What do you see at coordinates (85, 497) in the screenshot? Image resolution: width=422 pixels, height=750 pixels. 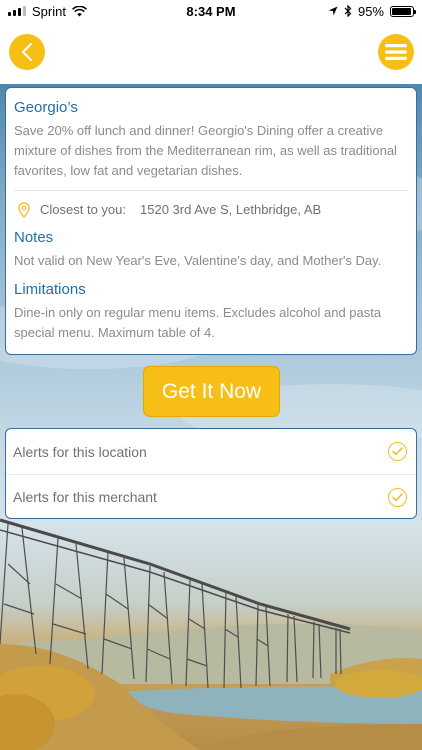 I see `alert-merchant-label: Alerts for this merchant` at bounding box center [85, 497].